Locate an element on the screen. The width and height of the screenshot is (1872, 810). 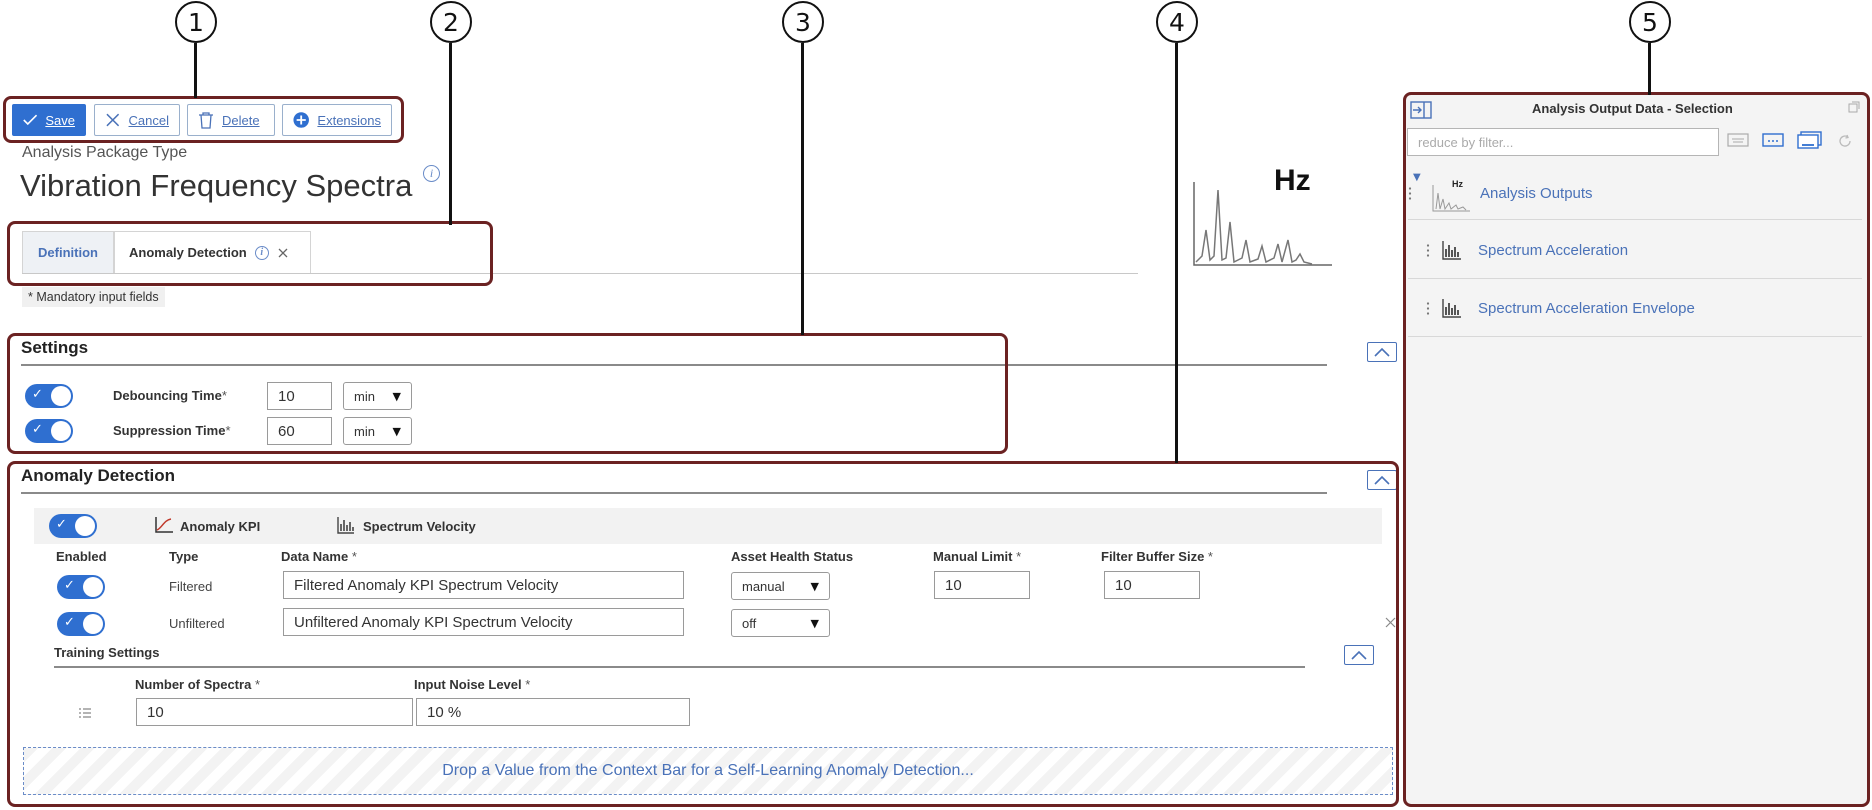
delete-label: Delete is located at coordinates (241, 120).